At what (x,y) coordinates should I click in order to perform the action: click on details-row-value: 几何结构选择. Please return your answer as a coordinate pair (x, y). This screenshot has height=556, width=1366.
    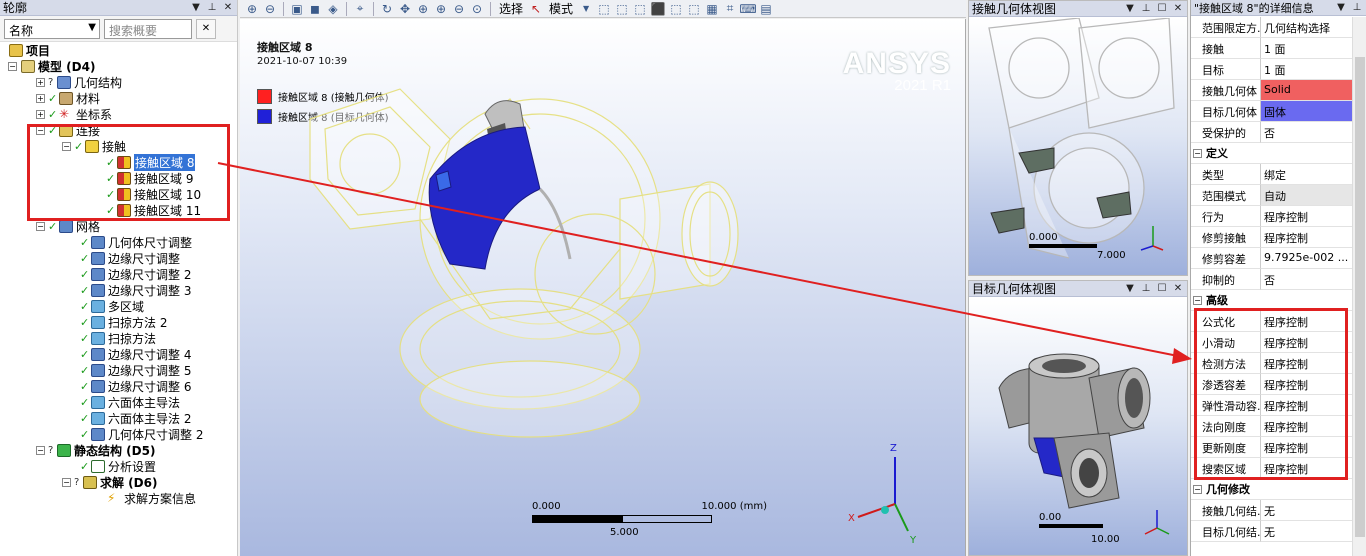
    Looking at the image, I should click on (1307, 27).